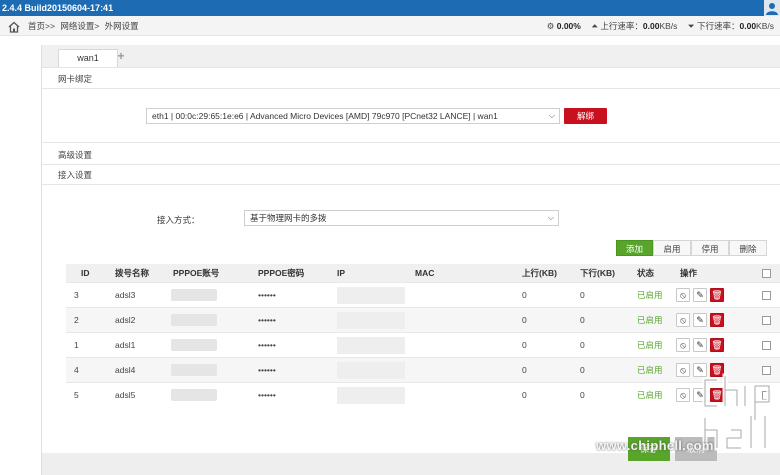 The image size is (780, 475). What do you see at coordinates (766, 273) in the screenshot?
I see `select-all-checkbox` at bounding box center [766, 273].